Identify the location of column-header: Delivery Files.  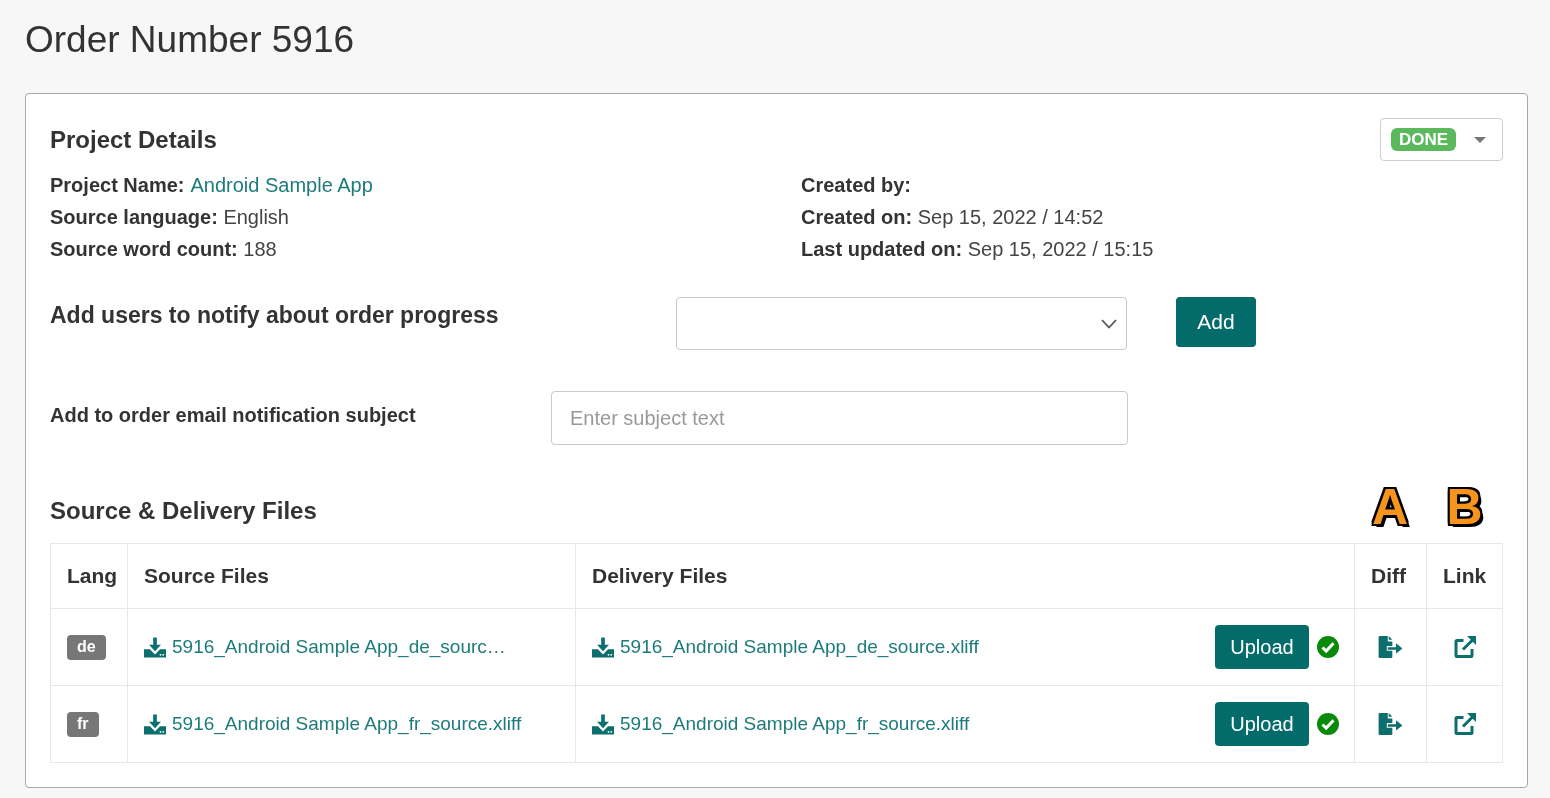
(660, 576).